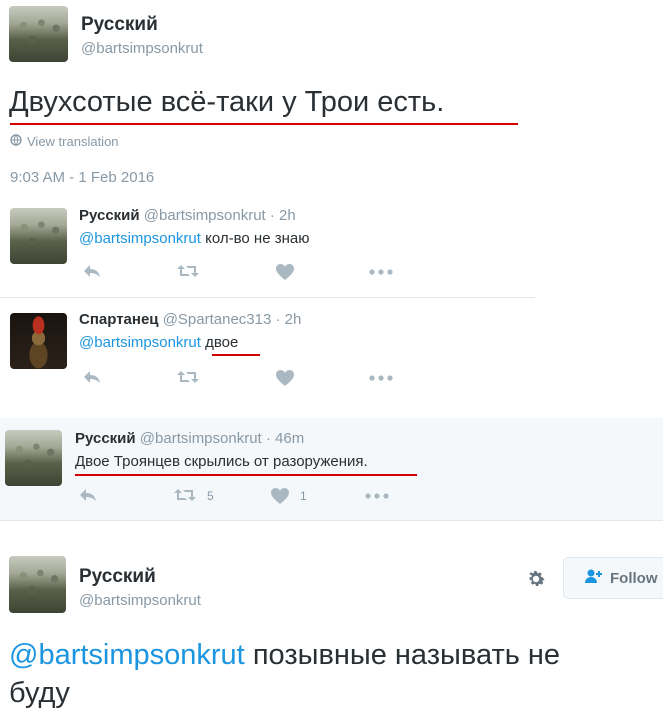 This screenshot has height=721, width=663. I want to click on reply-text: @bartsimpsonkrut кол-во не знаю, so click(194, 238).